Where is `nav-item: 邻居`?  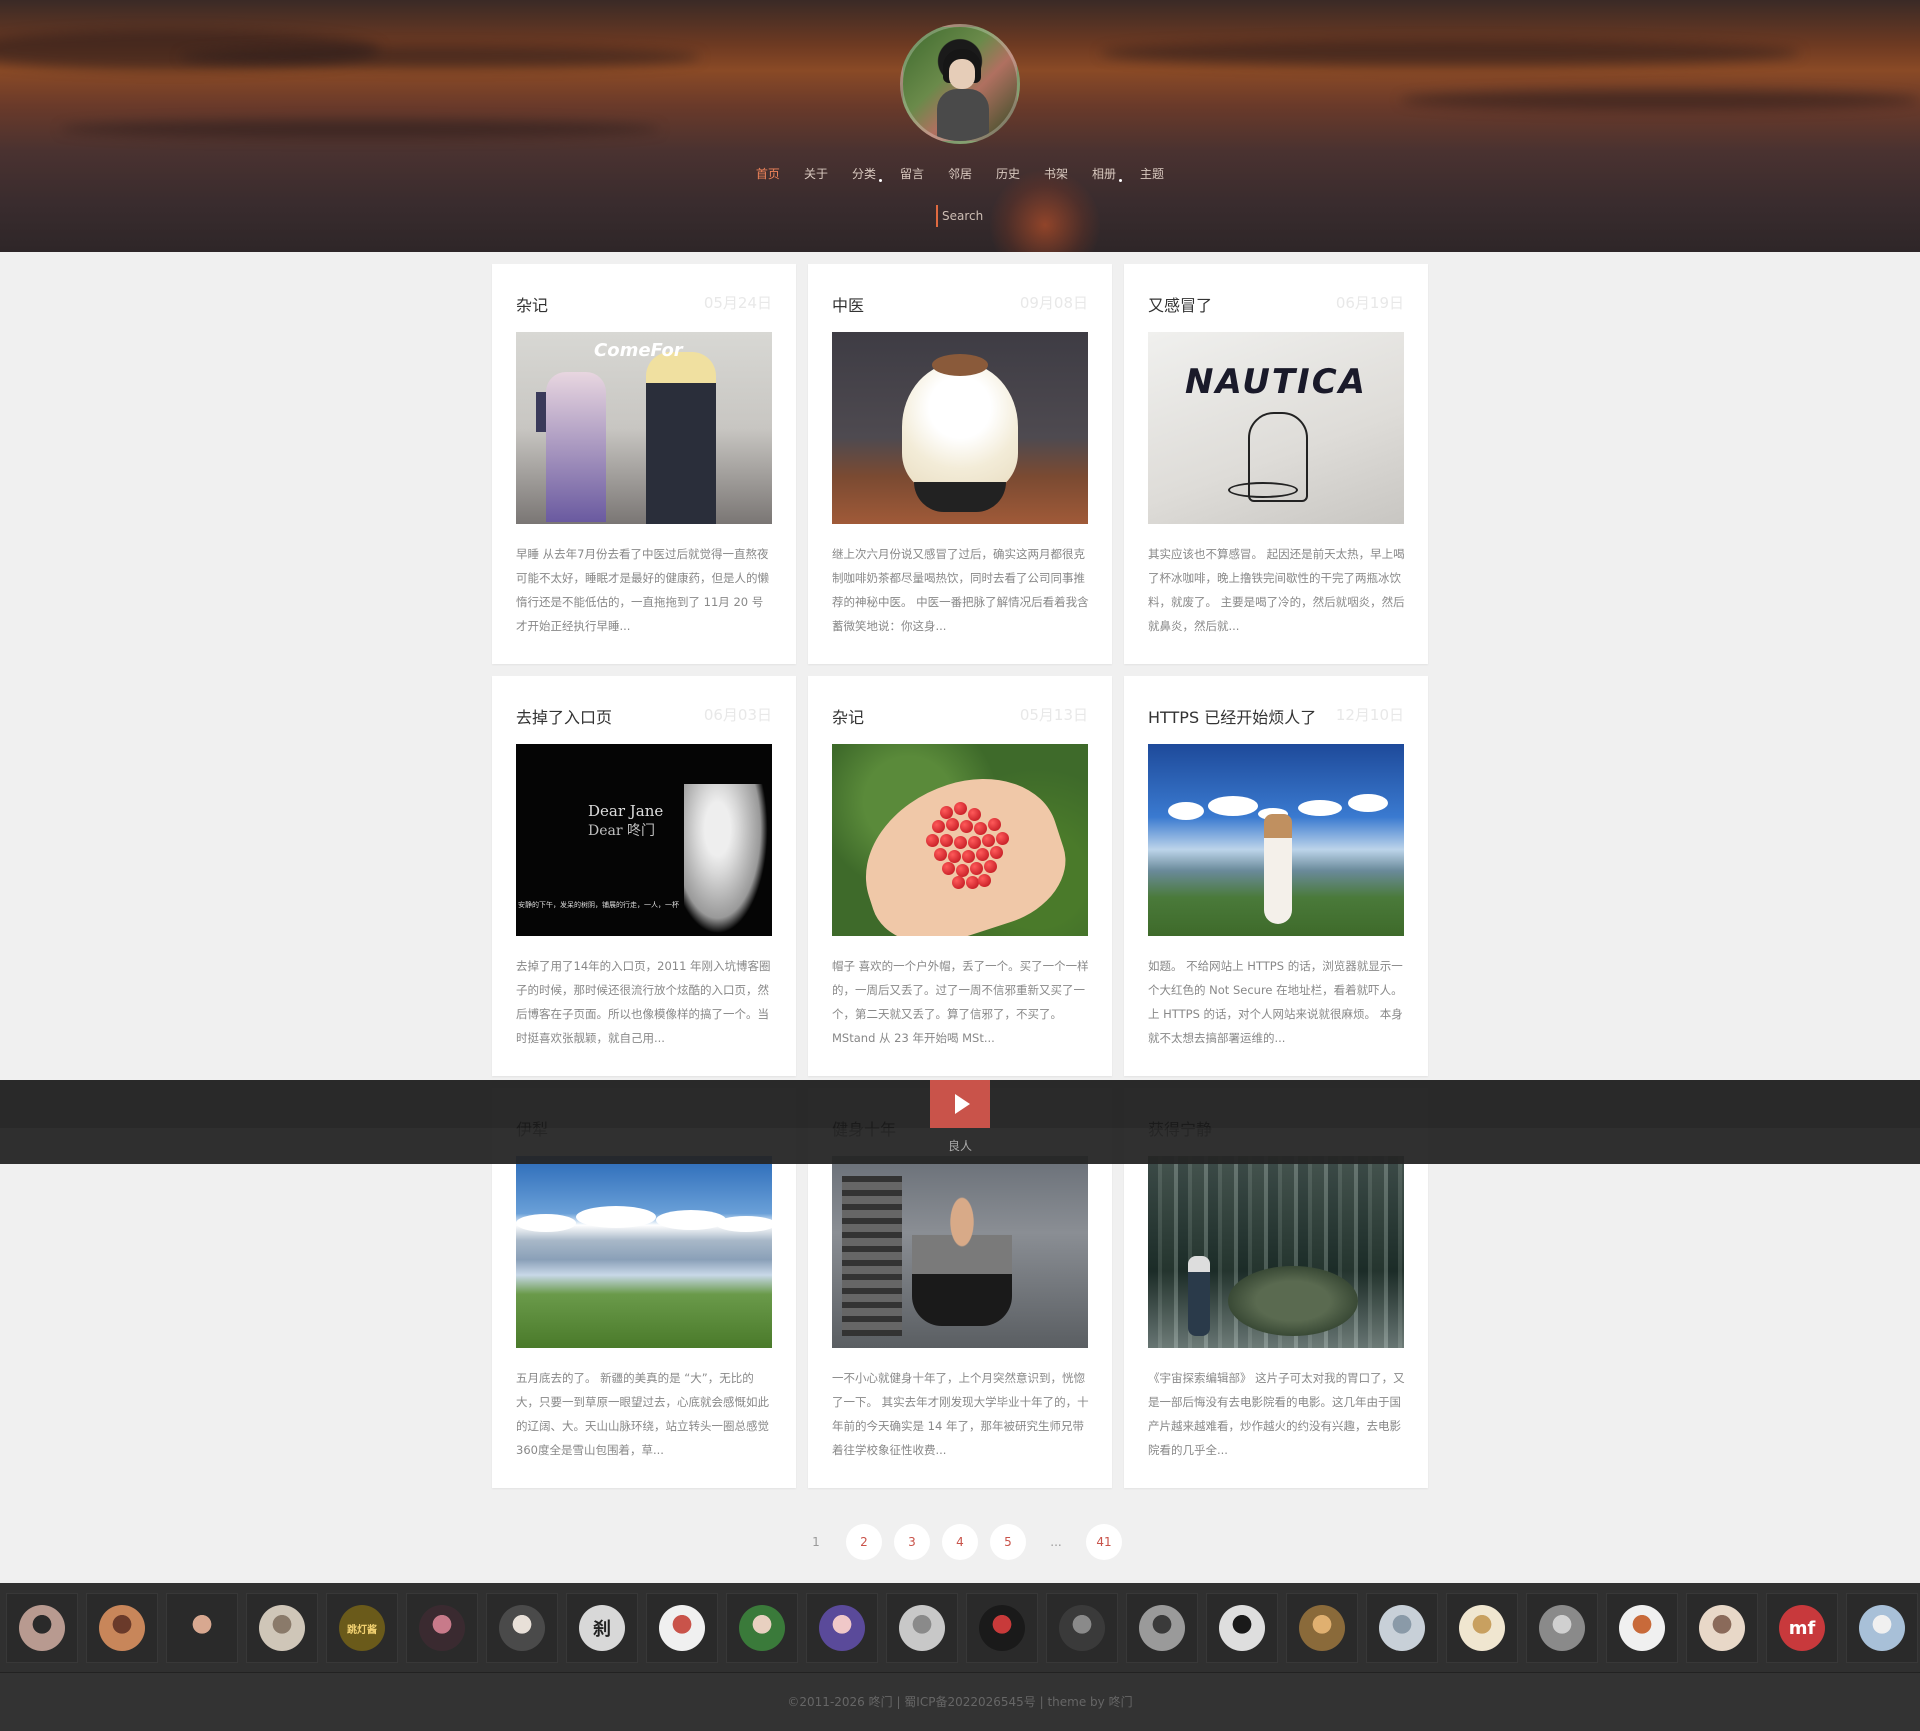 nav-item: 邻居 is located at coordinates (960, 174).